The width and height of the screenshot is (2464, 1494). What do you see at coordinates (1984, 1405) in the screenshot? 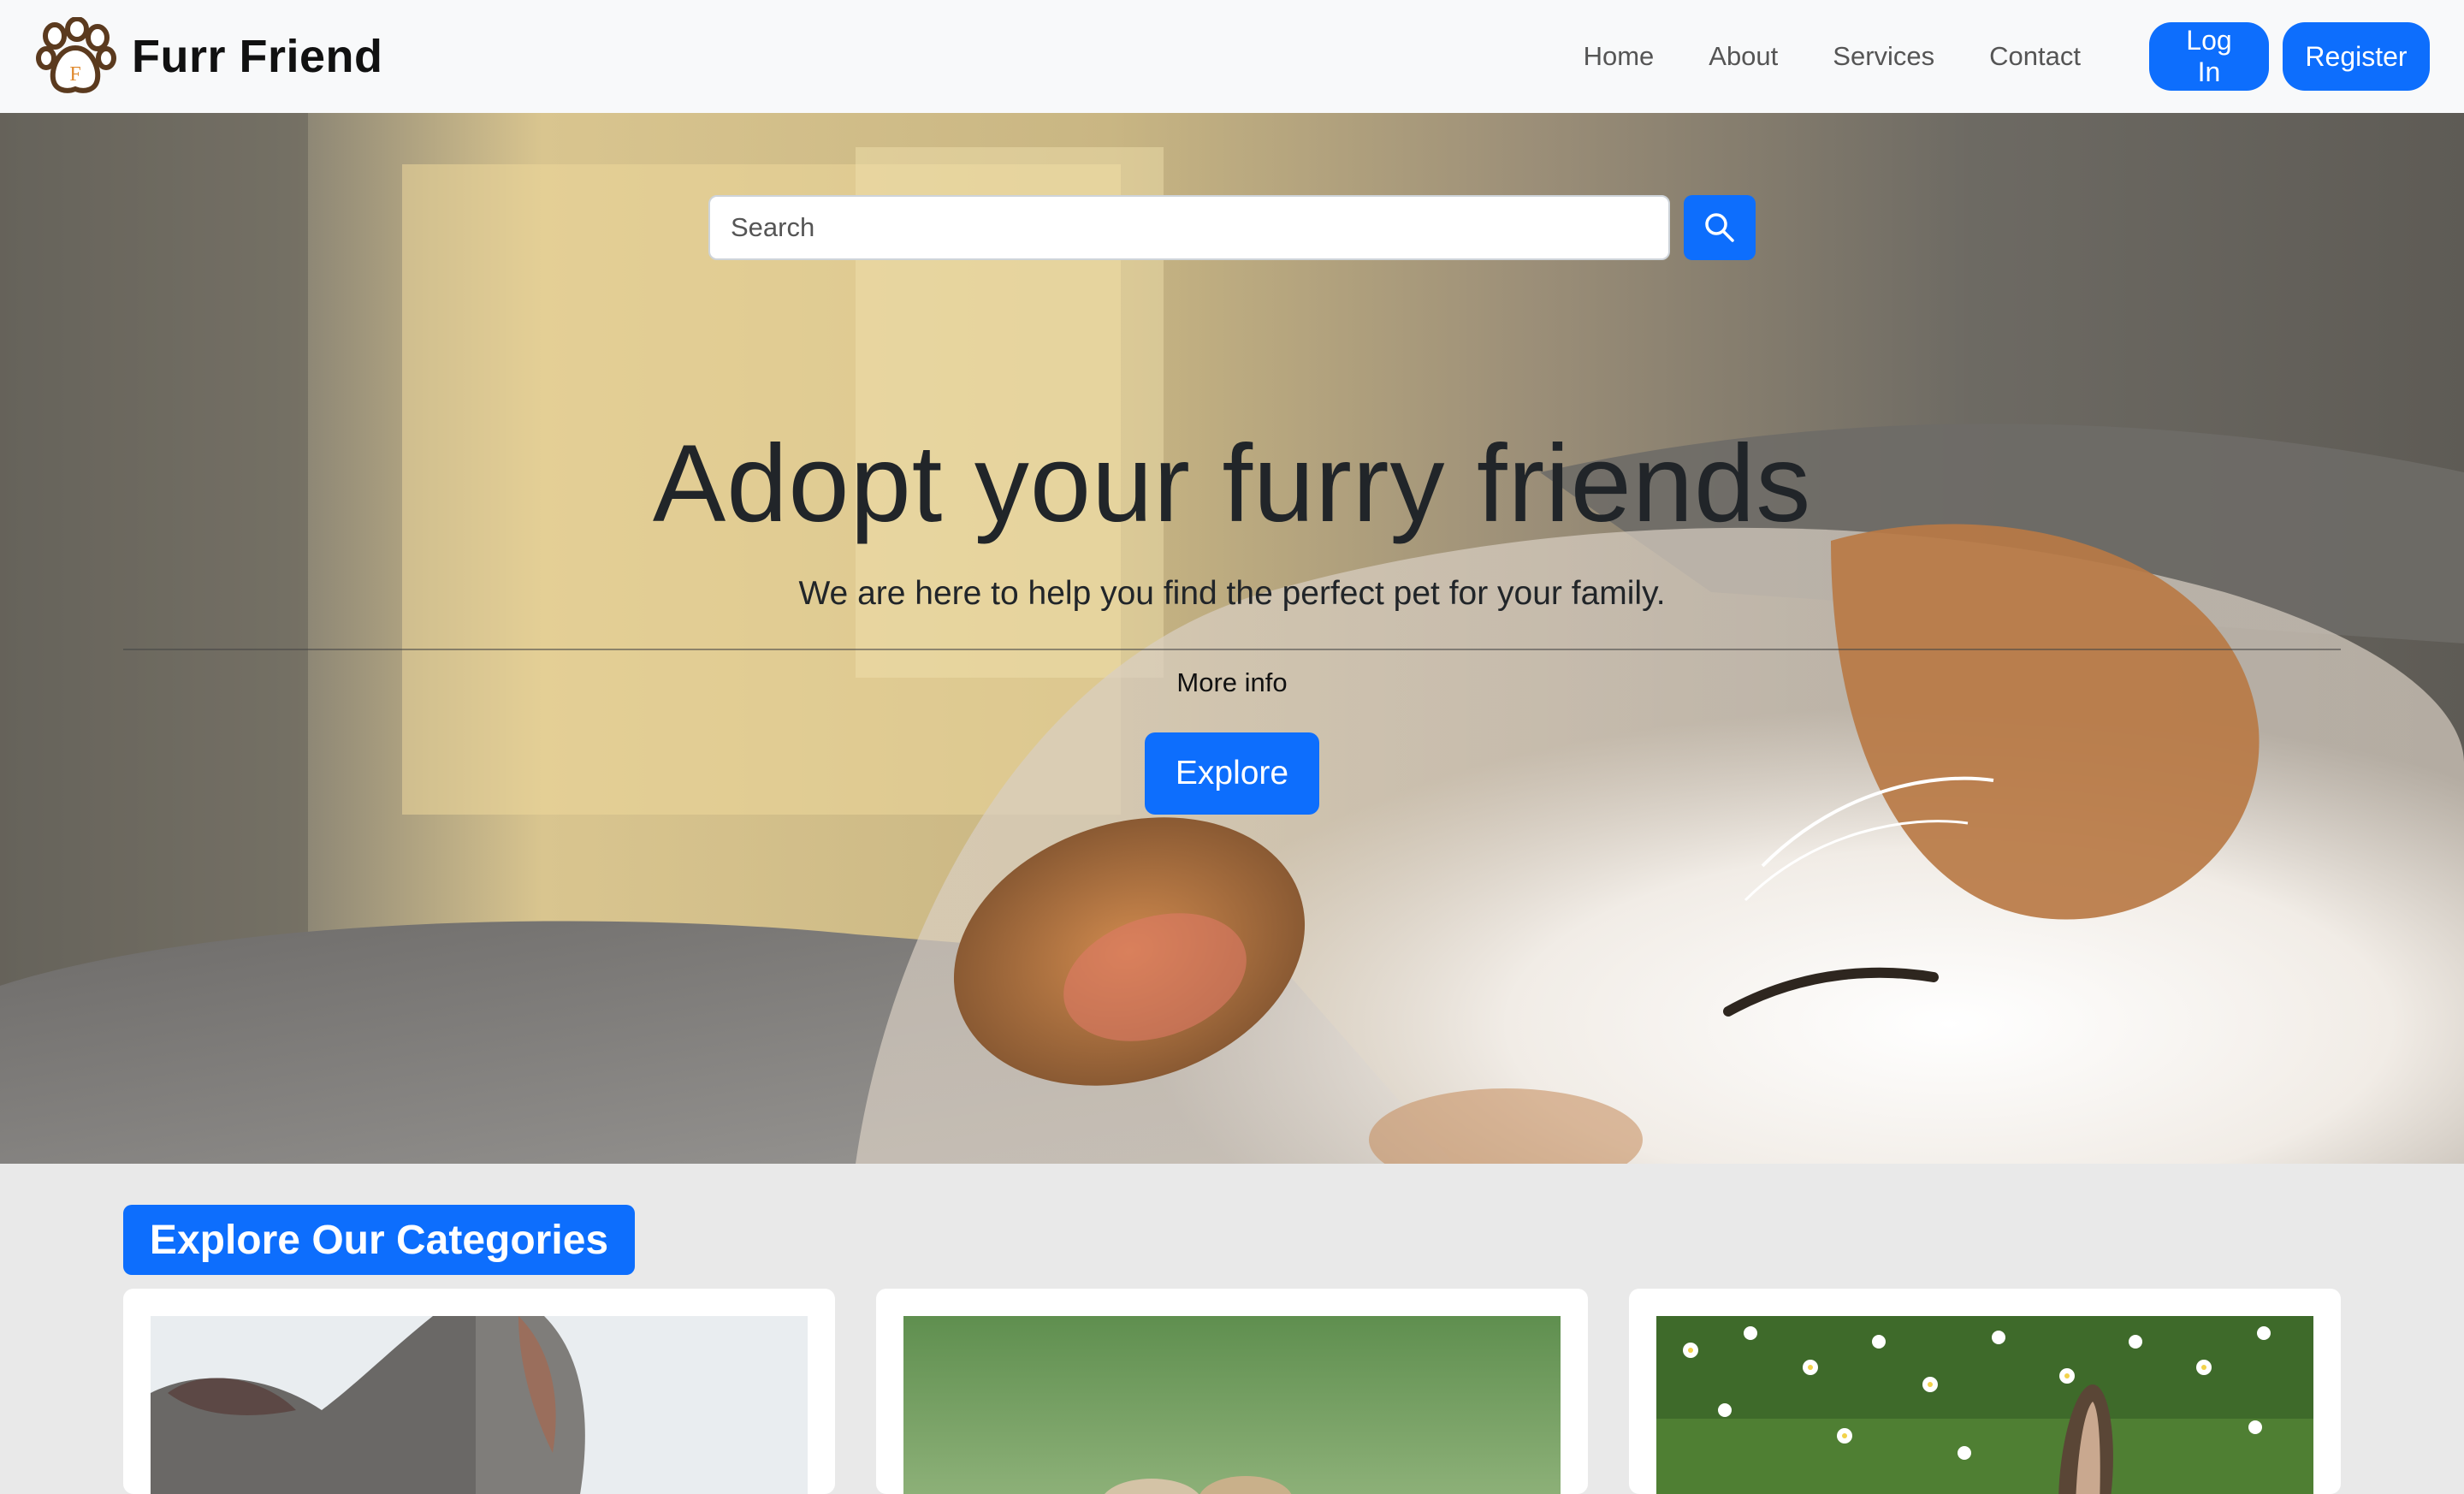
I see `rabbit-in-daisies-photo` at bounding box center [1984, 1405].